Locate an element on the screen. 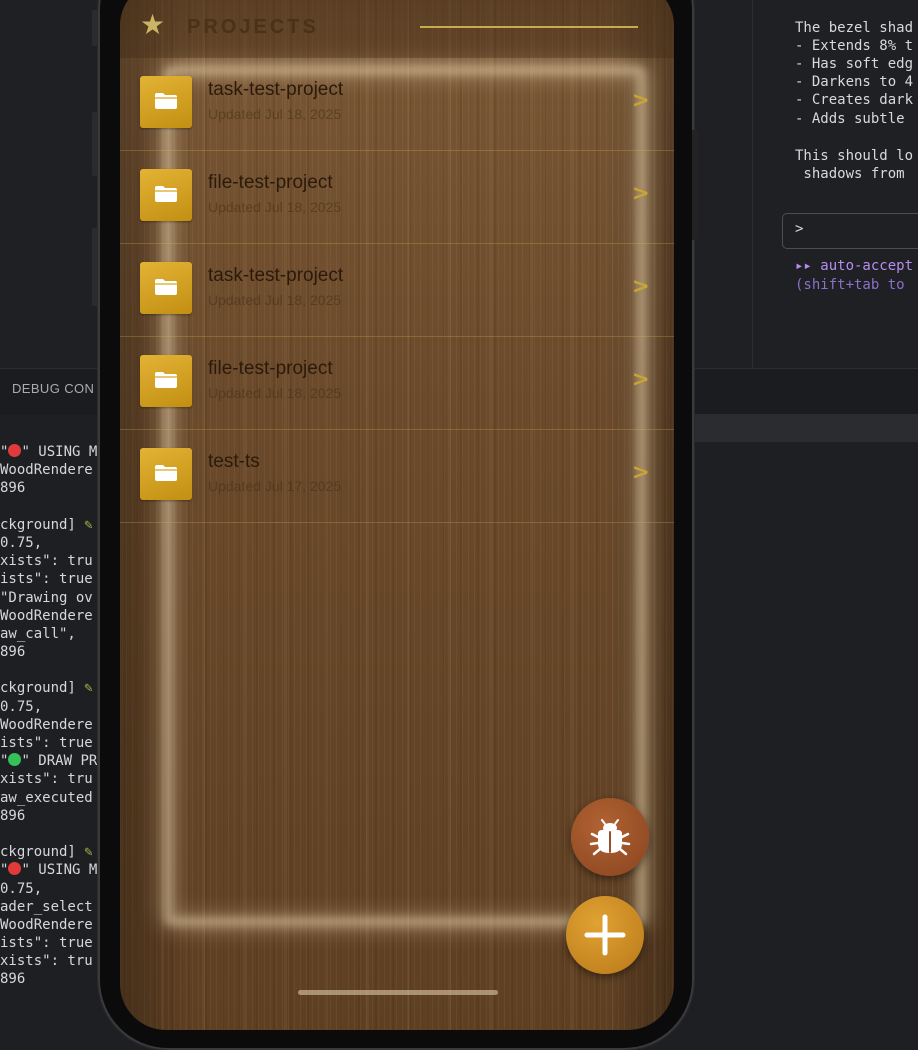 The height and width of the screenshot is (1050, 918). console-text: " USING M is located at coordinates (59, 452).